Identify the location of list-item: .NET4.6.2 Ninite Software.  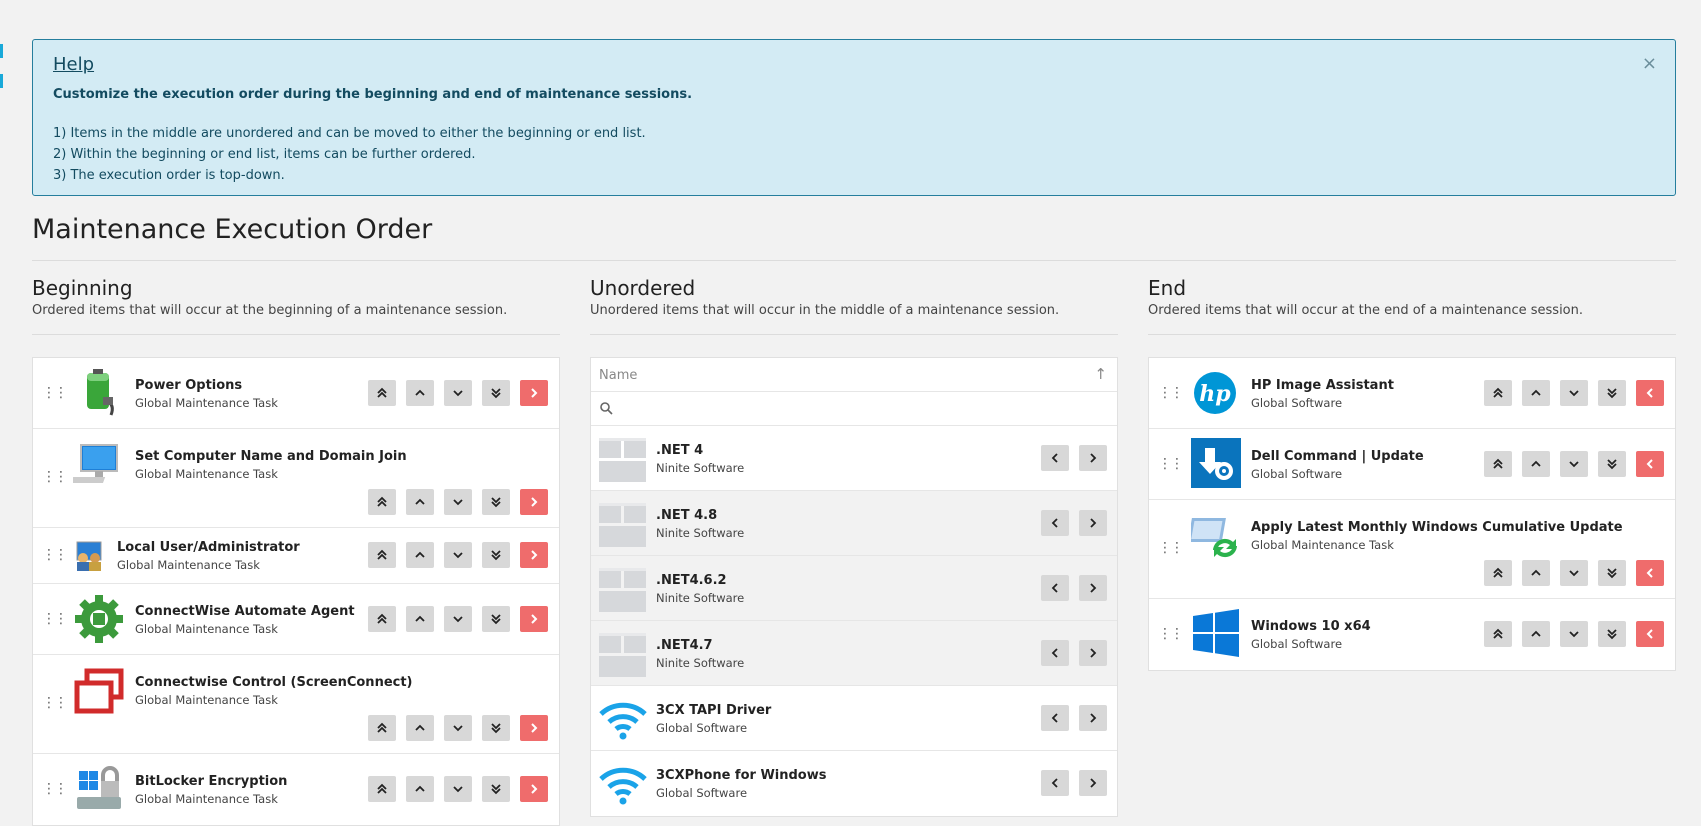
(854, 588).